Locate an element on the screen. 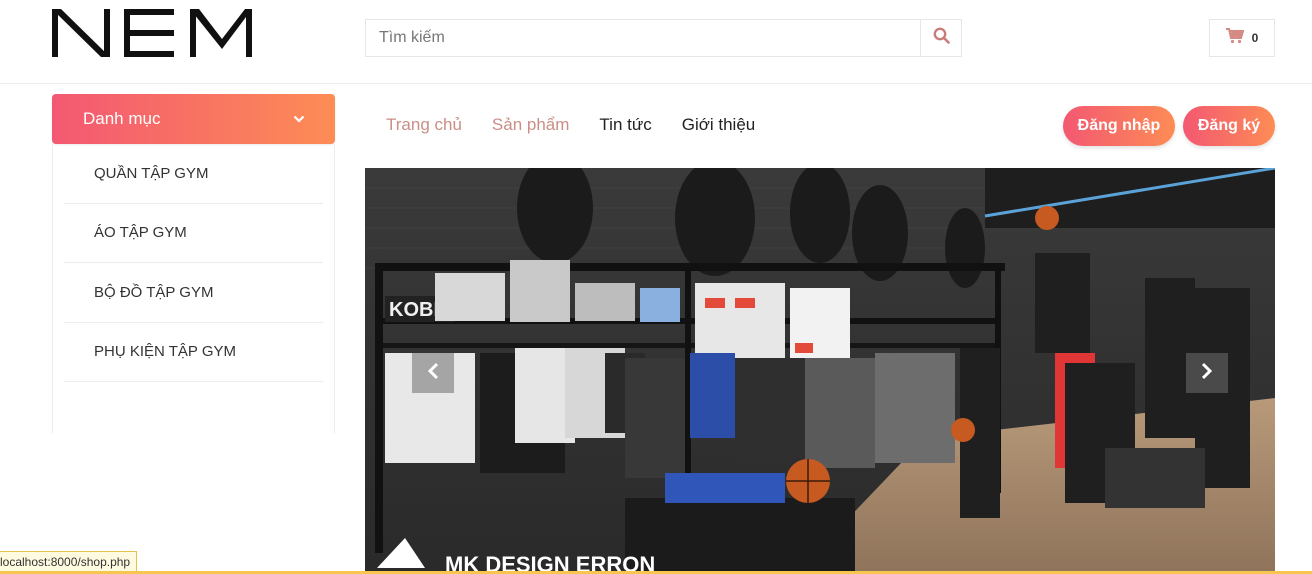 Image resolution: width=1312 pixels, height=574 pixels. nav-news: Tin tức is located at coordinates (625, 125).